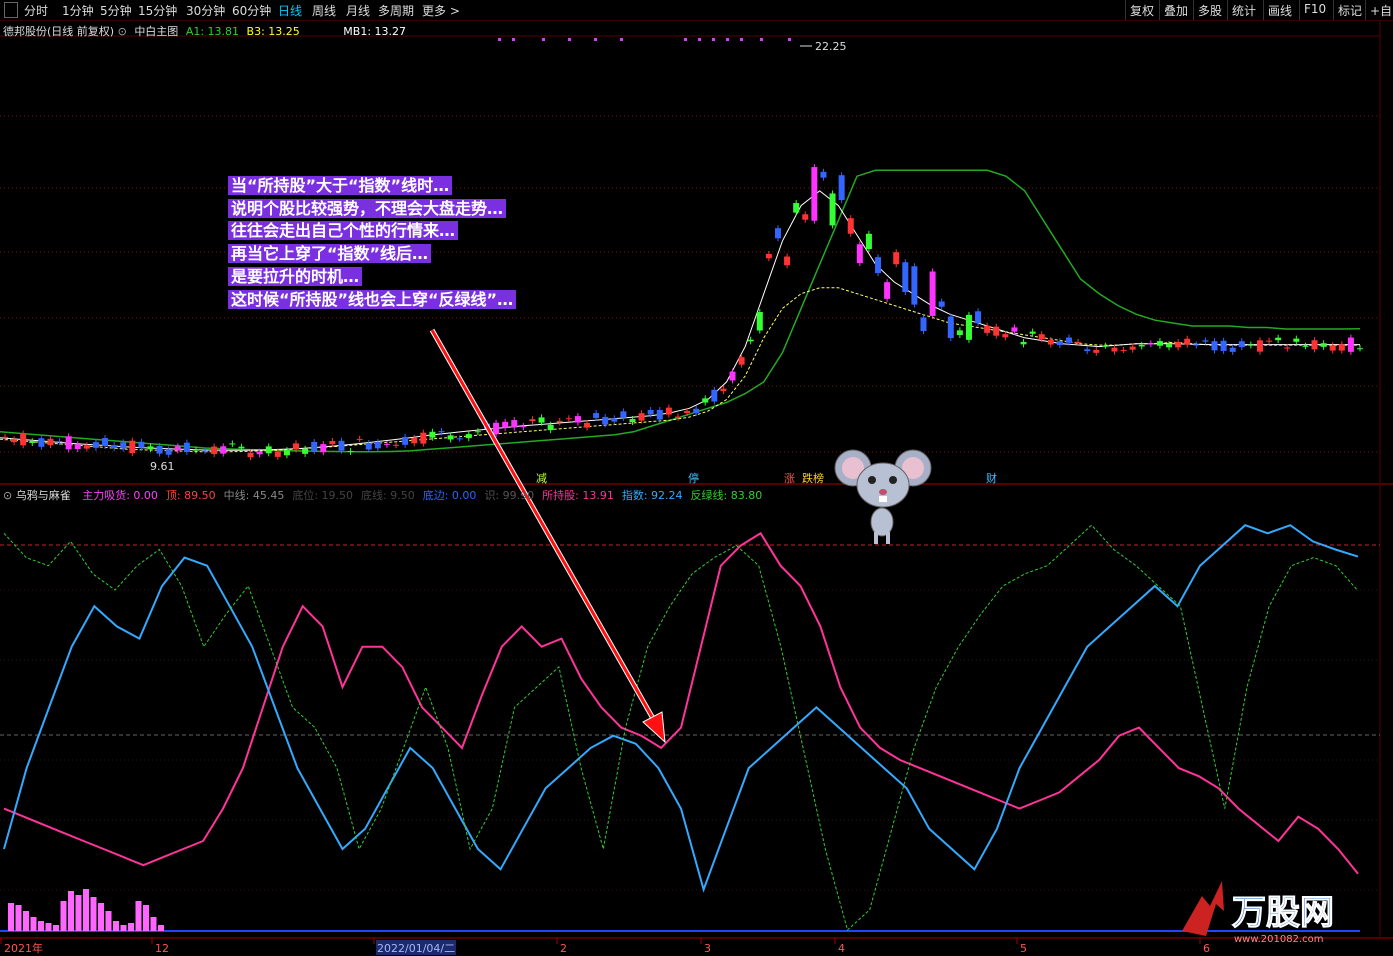 The width and height of the screenshot is (1393, 956). What do you see at coordinates (831, 46) in the screenshot?
I see `high-label: 22.25` at bounding box center [831, 46].